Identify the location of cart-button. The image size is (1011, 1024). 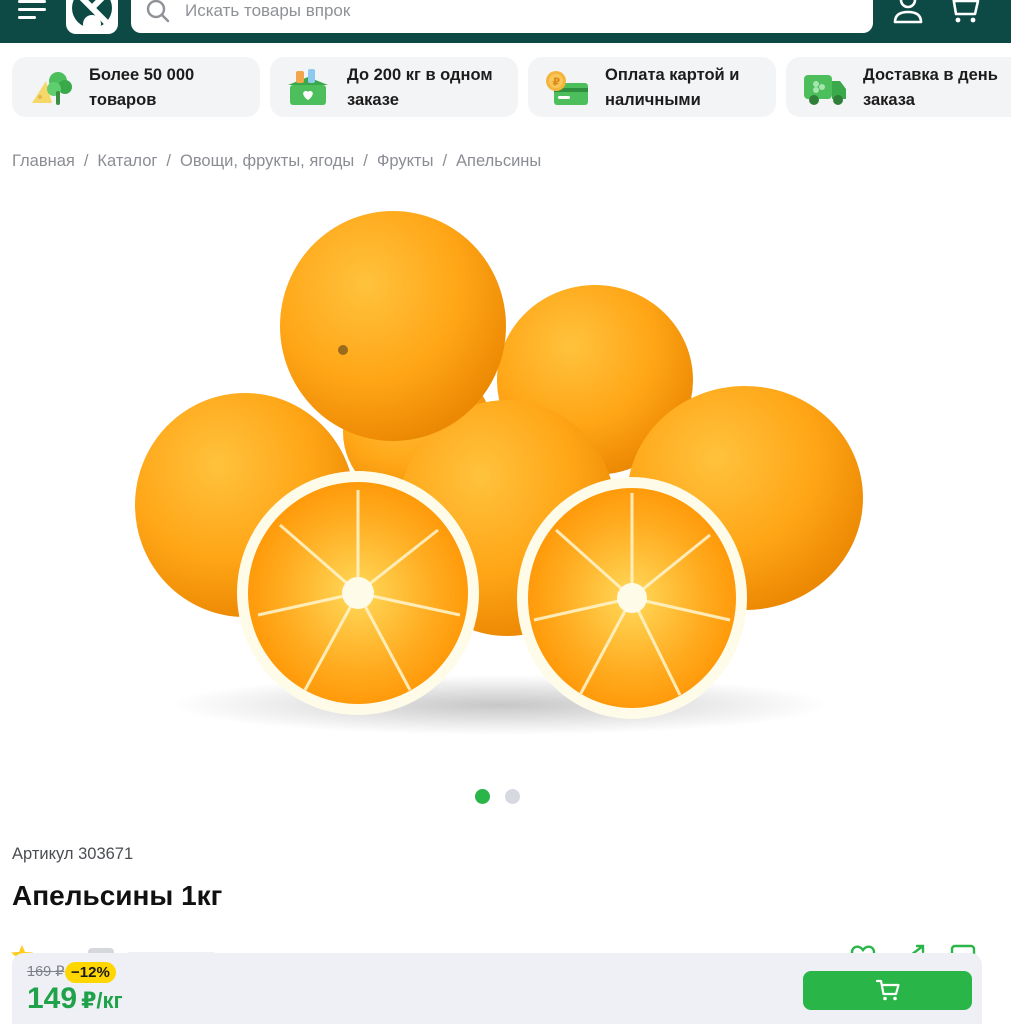
(963, 12).